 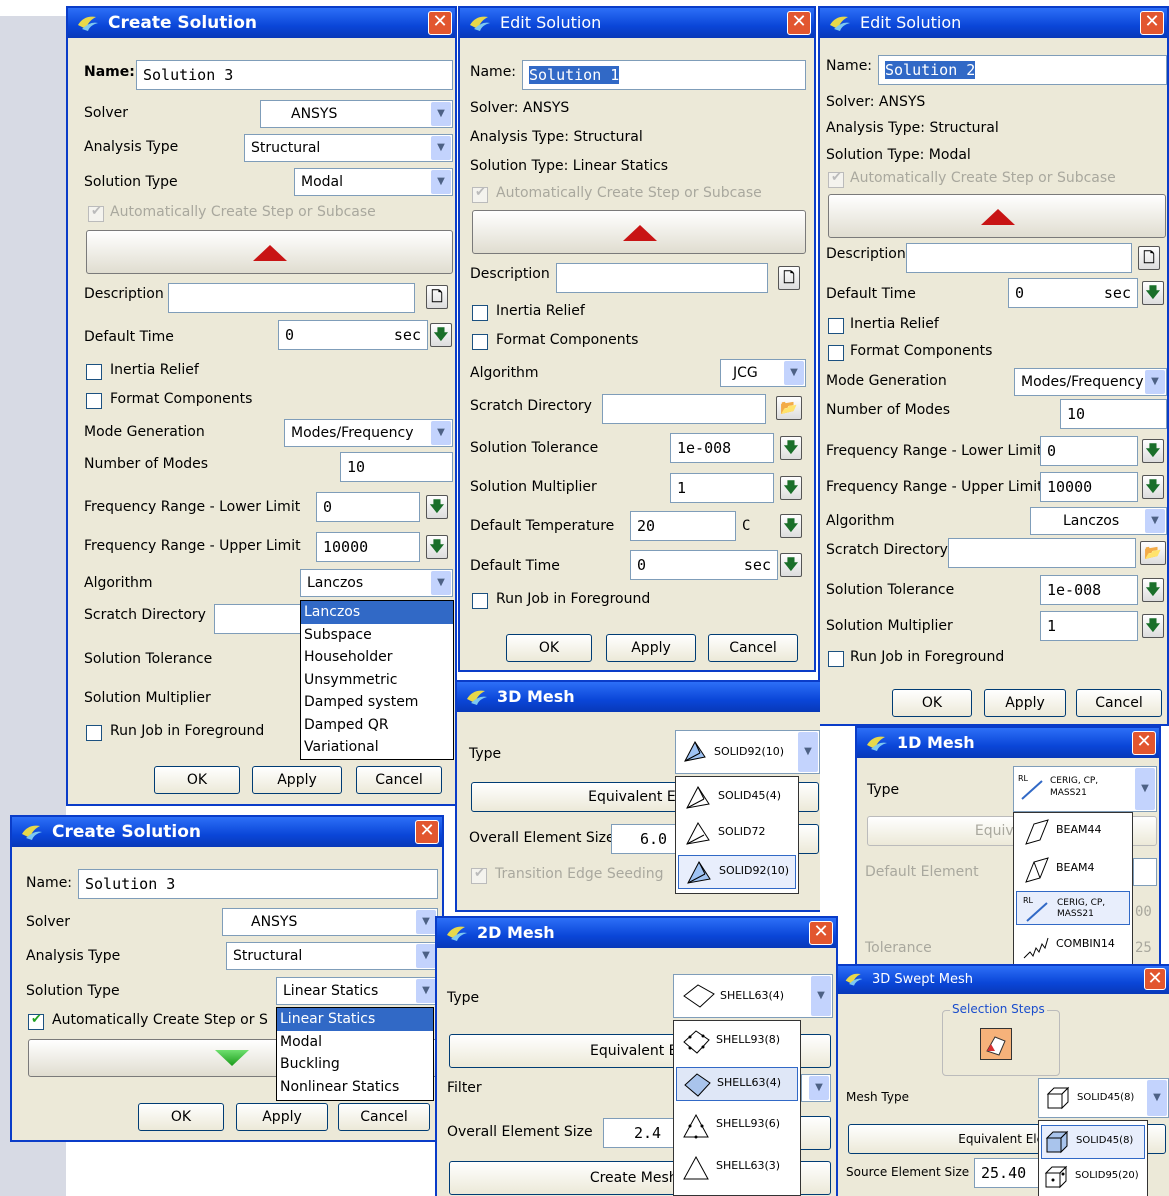 I want to click on name-input: Solution 3, so click(x=294, y=75).